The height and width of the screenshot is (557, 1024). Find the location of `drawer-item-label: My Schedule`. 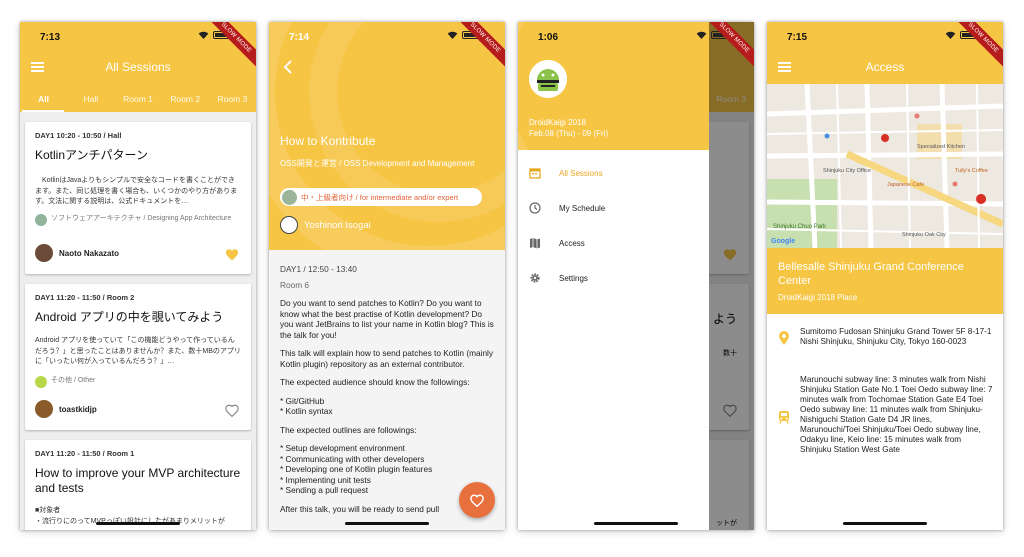

drawer-item-label: My Schedule is located at coordinates (582, 208).